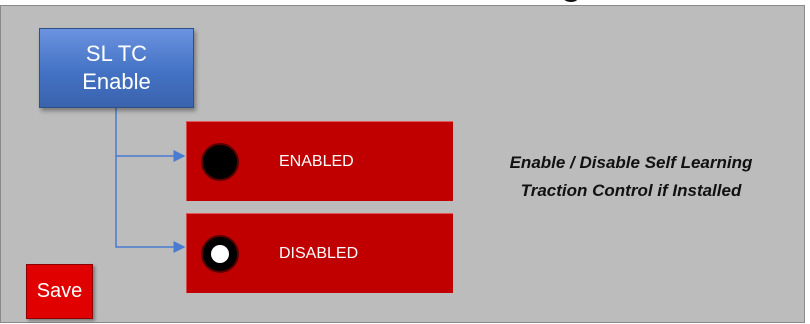  Describe the element at coordinates (631, 162) in the screenshot. I see `description-line1: Enable / Disable Self Learning` at that location.